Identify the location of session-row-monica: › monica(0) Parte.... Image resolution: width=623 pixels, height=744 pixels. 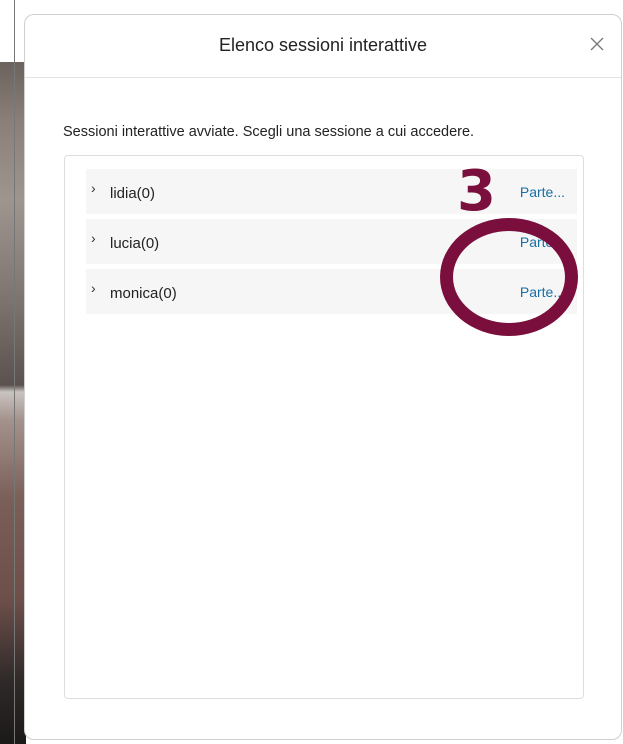
(331, 291).